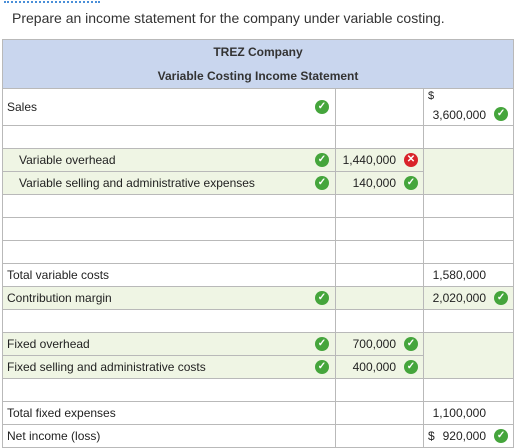 This screenshot has height=448, width=516. What do you see at coordinates (411, 160) in the screenshot?
I see `x-icon: ✕` at bounding box center [411, 160].